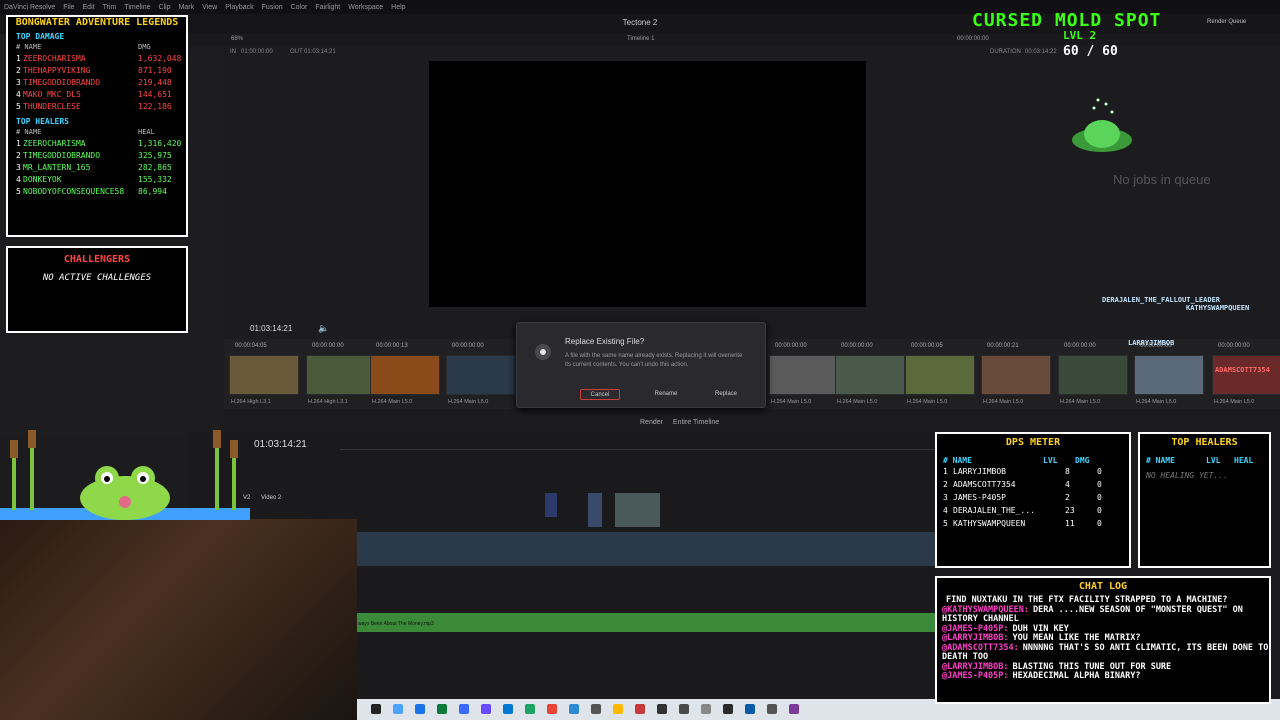  What do you see at coordinates (1033, 471) in the screenshot?
I see `dps-row: 1 LARRYJIMBOB 8 0` at bounding box center [1033, 471].